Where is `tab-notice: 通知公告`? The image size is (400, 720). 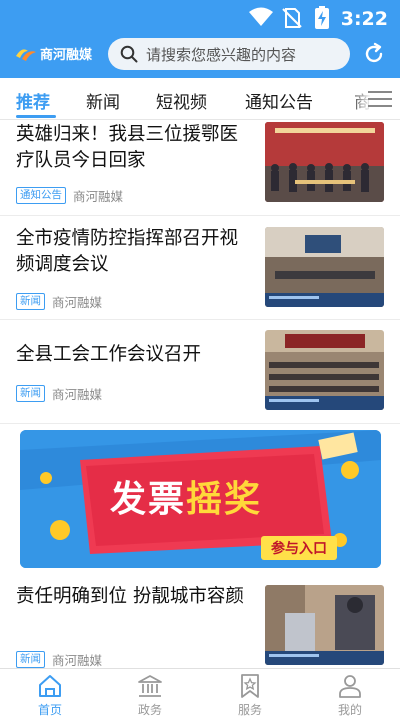
tab-notice: 通知公告 is located at coordinates (279, 100).